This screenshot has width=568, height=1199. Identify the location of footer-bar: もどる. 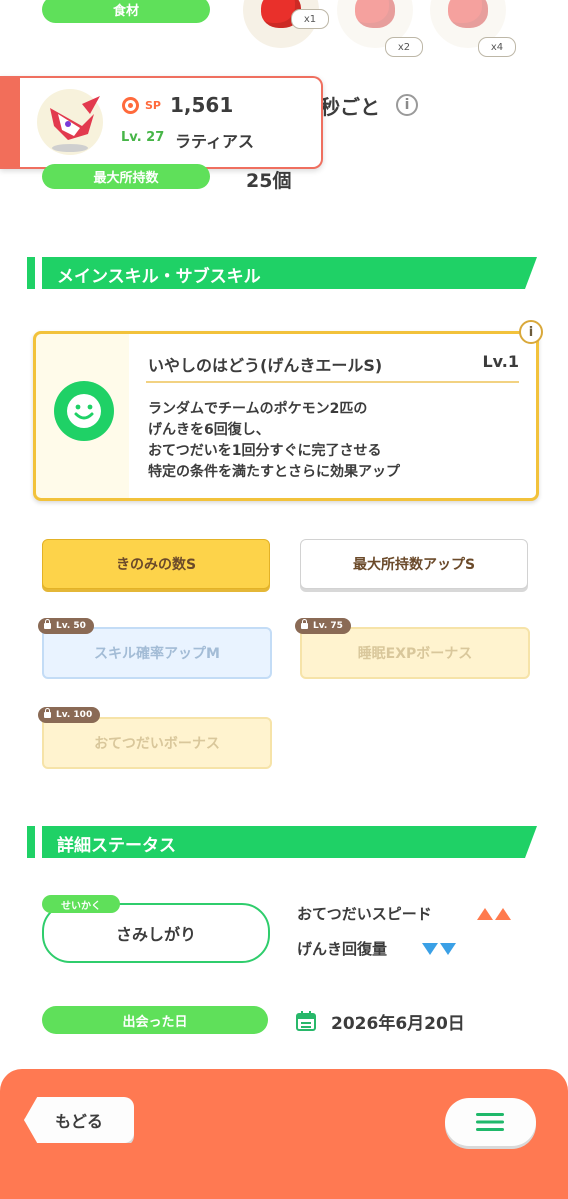
(284, 1134).